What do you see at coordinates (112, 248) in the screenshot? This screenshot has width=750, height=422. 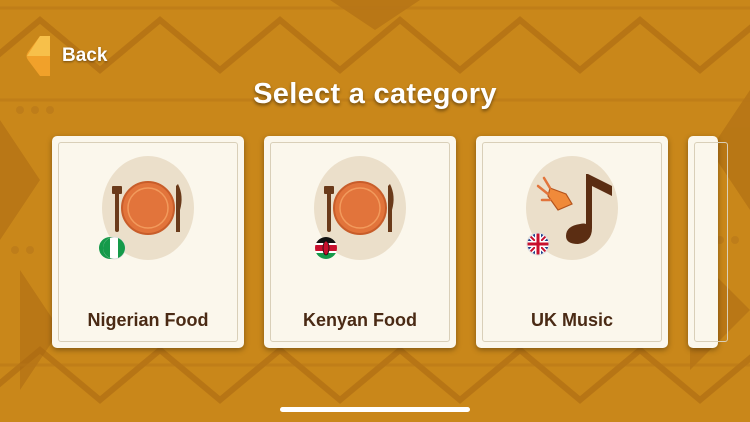 I see `nigeria-flag-icon` at bounding box center [112, 248].